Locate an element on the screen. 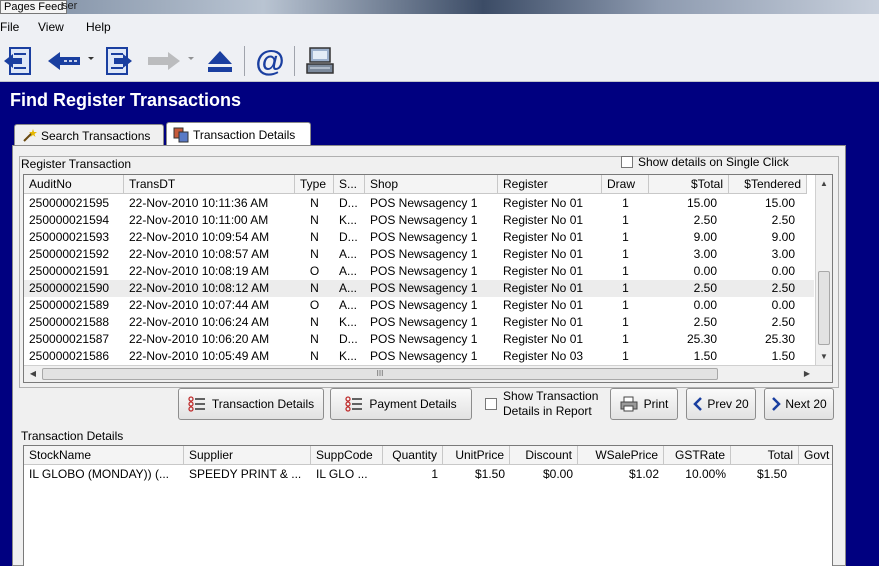  col-transdt: TransDT is located at coordinates (209, 184).